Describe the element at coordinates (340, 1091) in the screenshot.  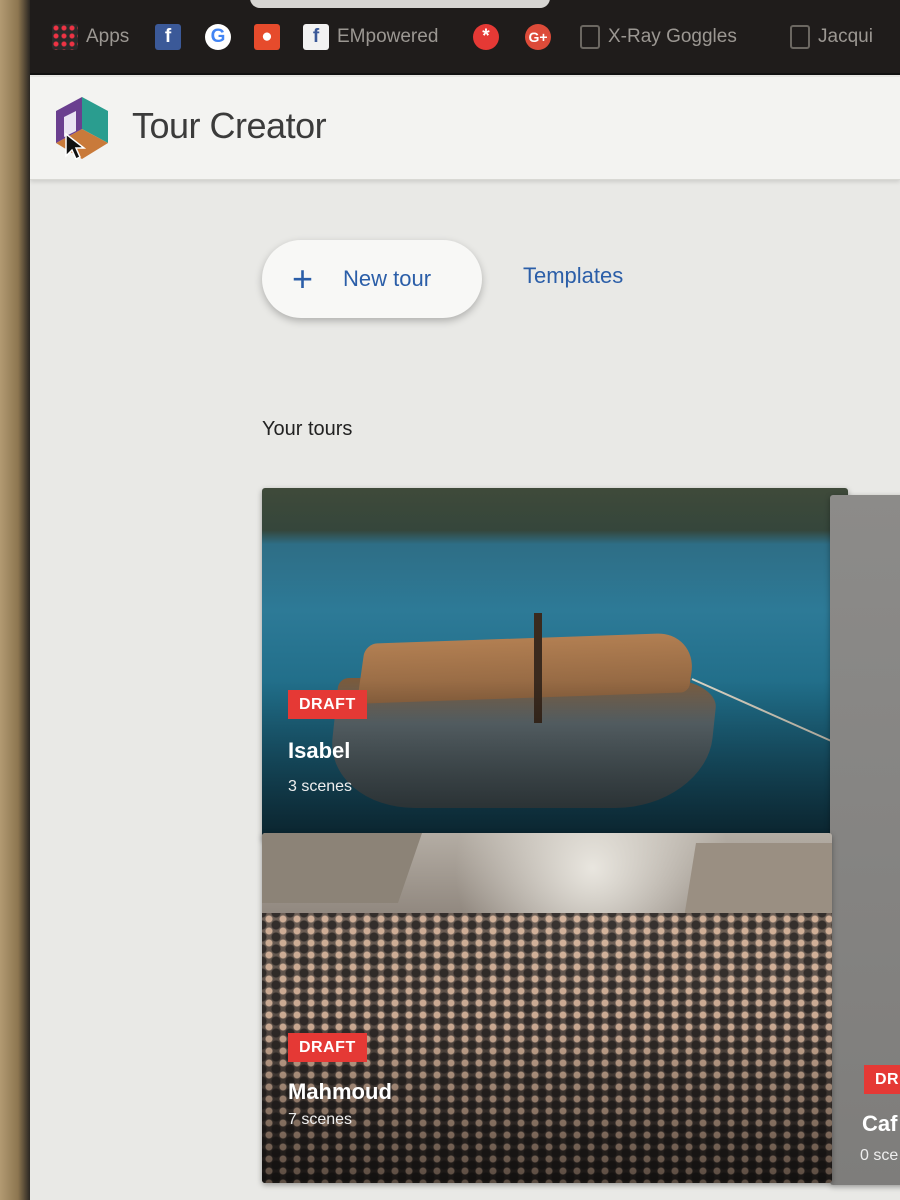
I see `tour-name: Mahmoud` at that location.